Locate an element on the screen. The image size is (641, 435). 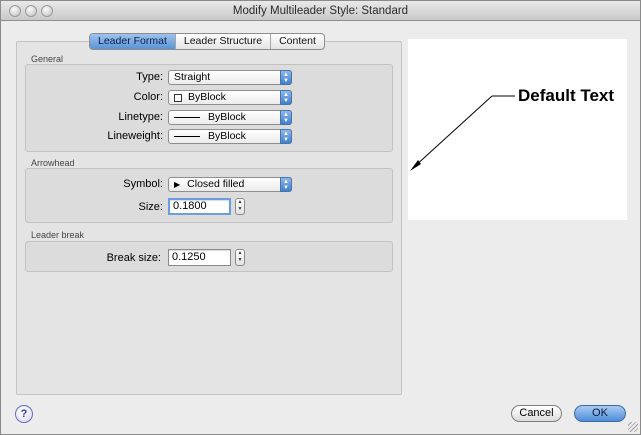
color-popup: ByBlock ▲ ▼ is located at coordinates (230, 97).